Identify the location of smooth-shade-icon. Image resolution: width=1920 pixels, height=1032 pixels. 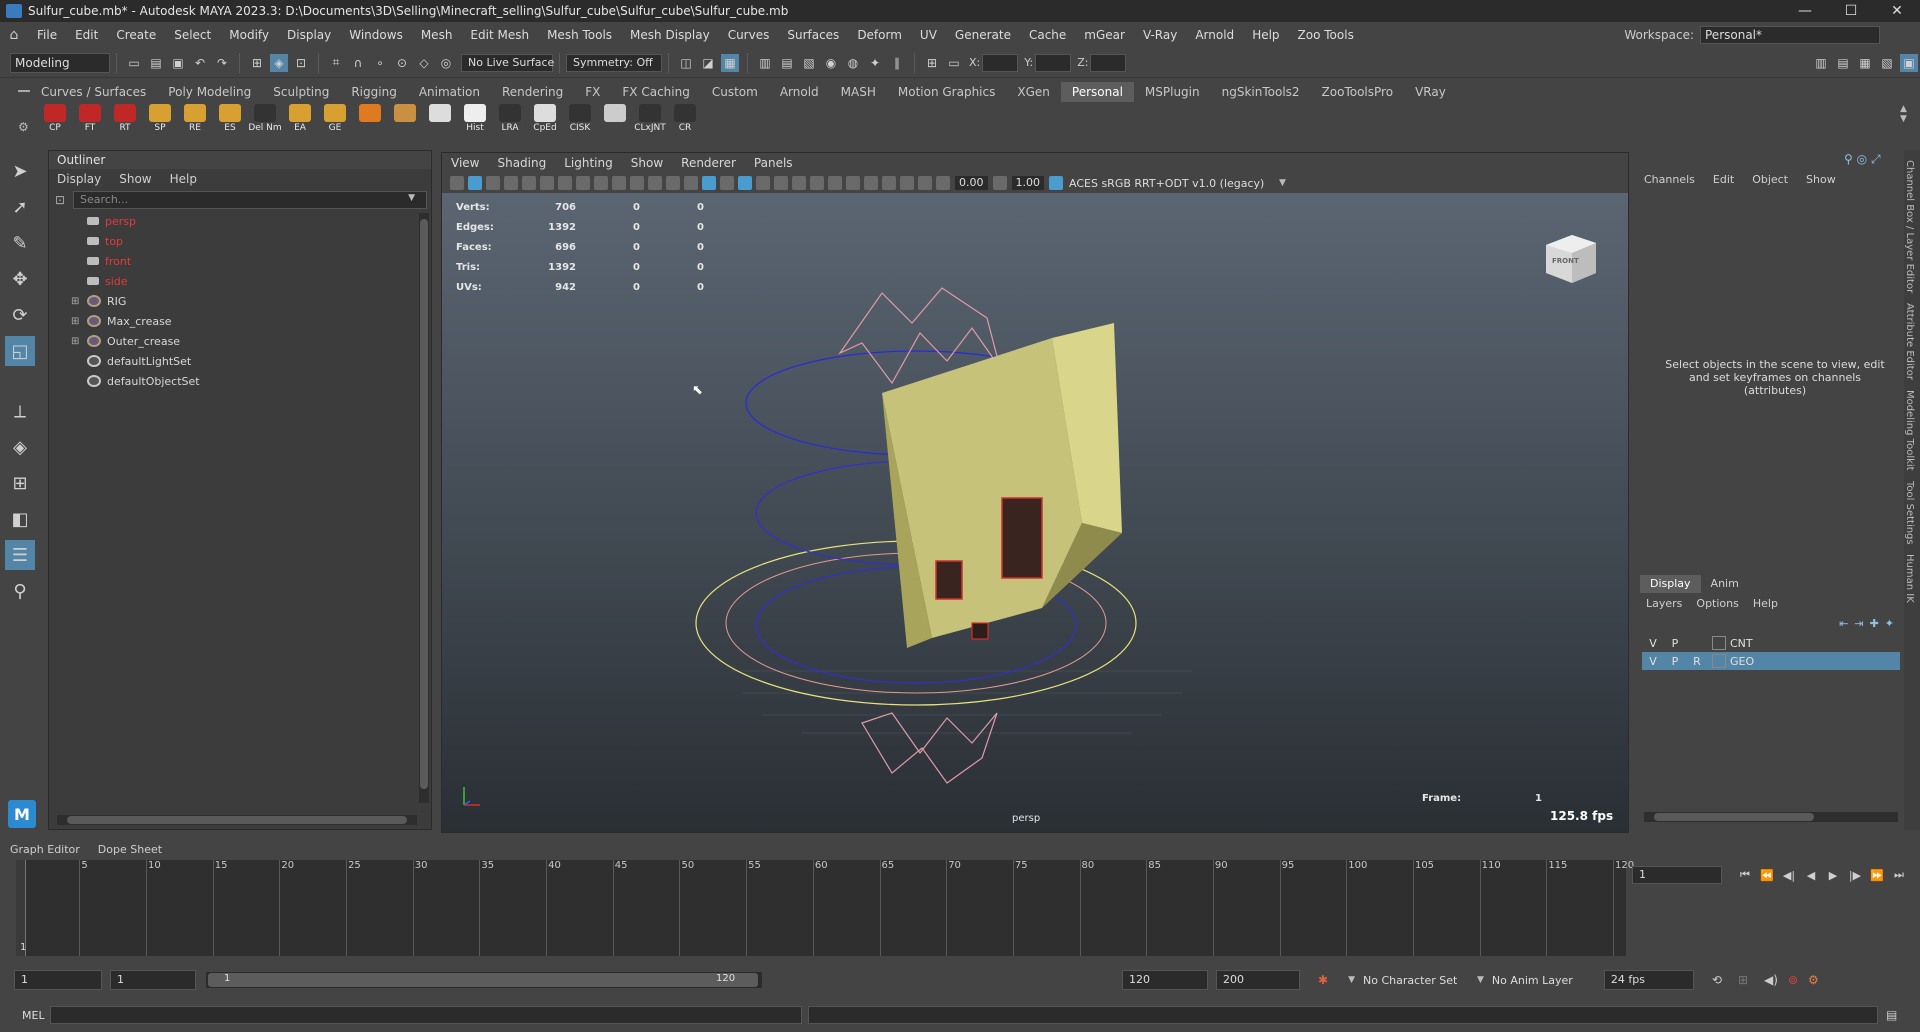
(709, 183).